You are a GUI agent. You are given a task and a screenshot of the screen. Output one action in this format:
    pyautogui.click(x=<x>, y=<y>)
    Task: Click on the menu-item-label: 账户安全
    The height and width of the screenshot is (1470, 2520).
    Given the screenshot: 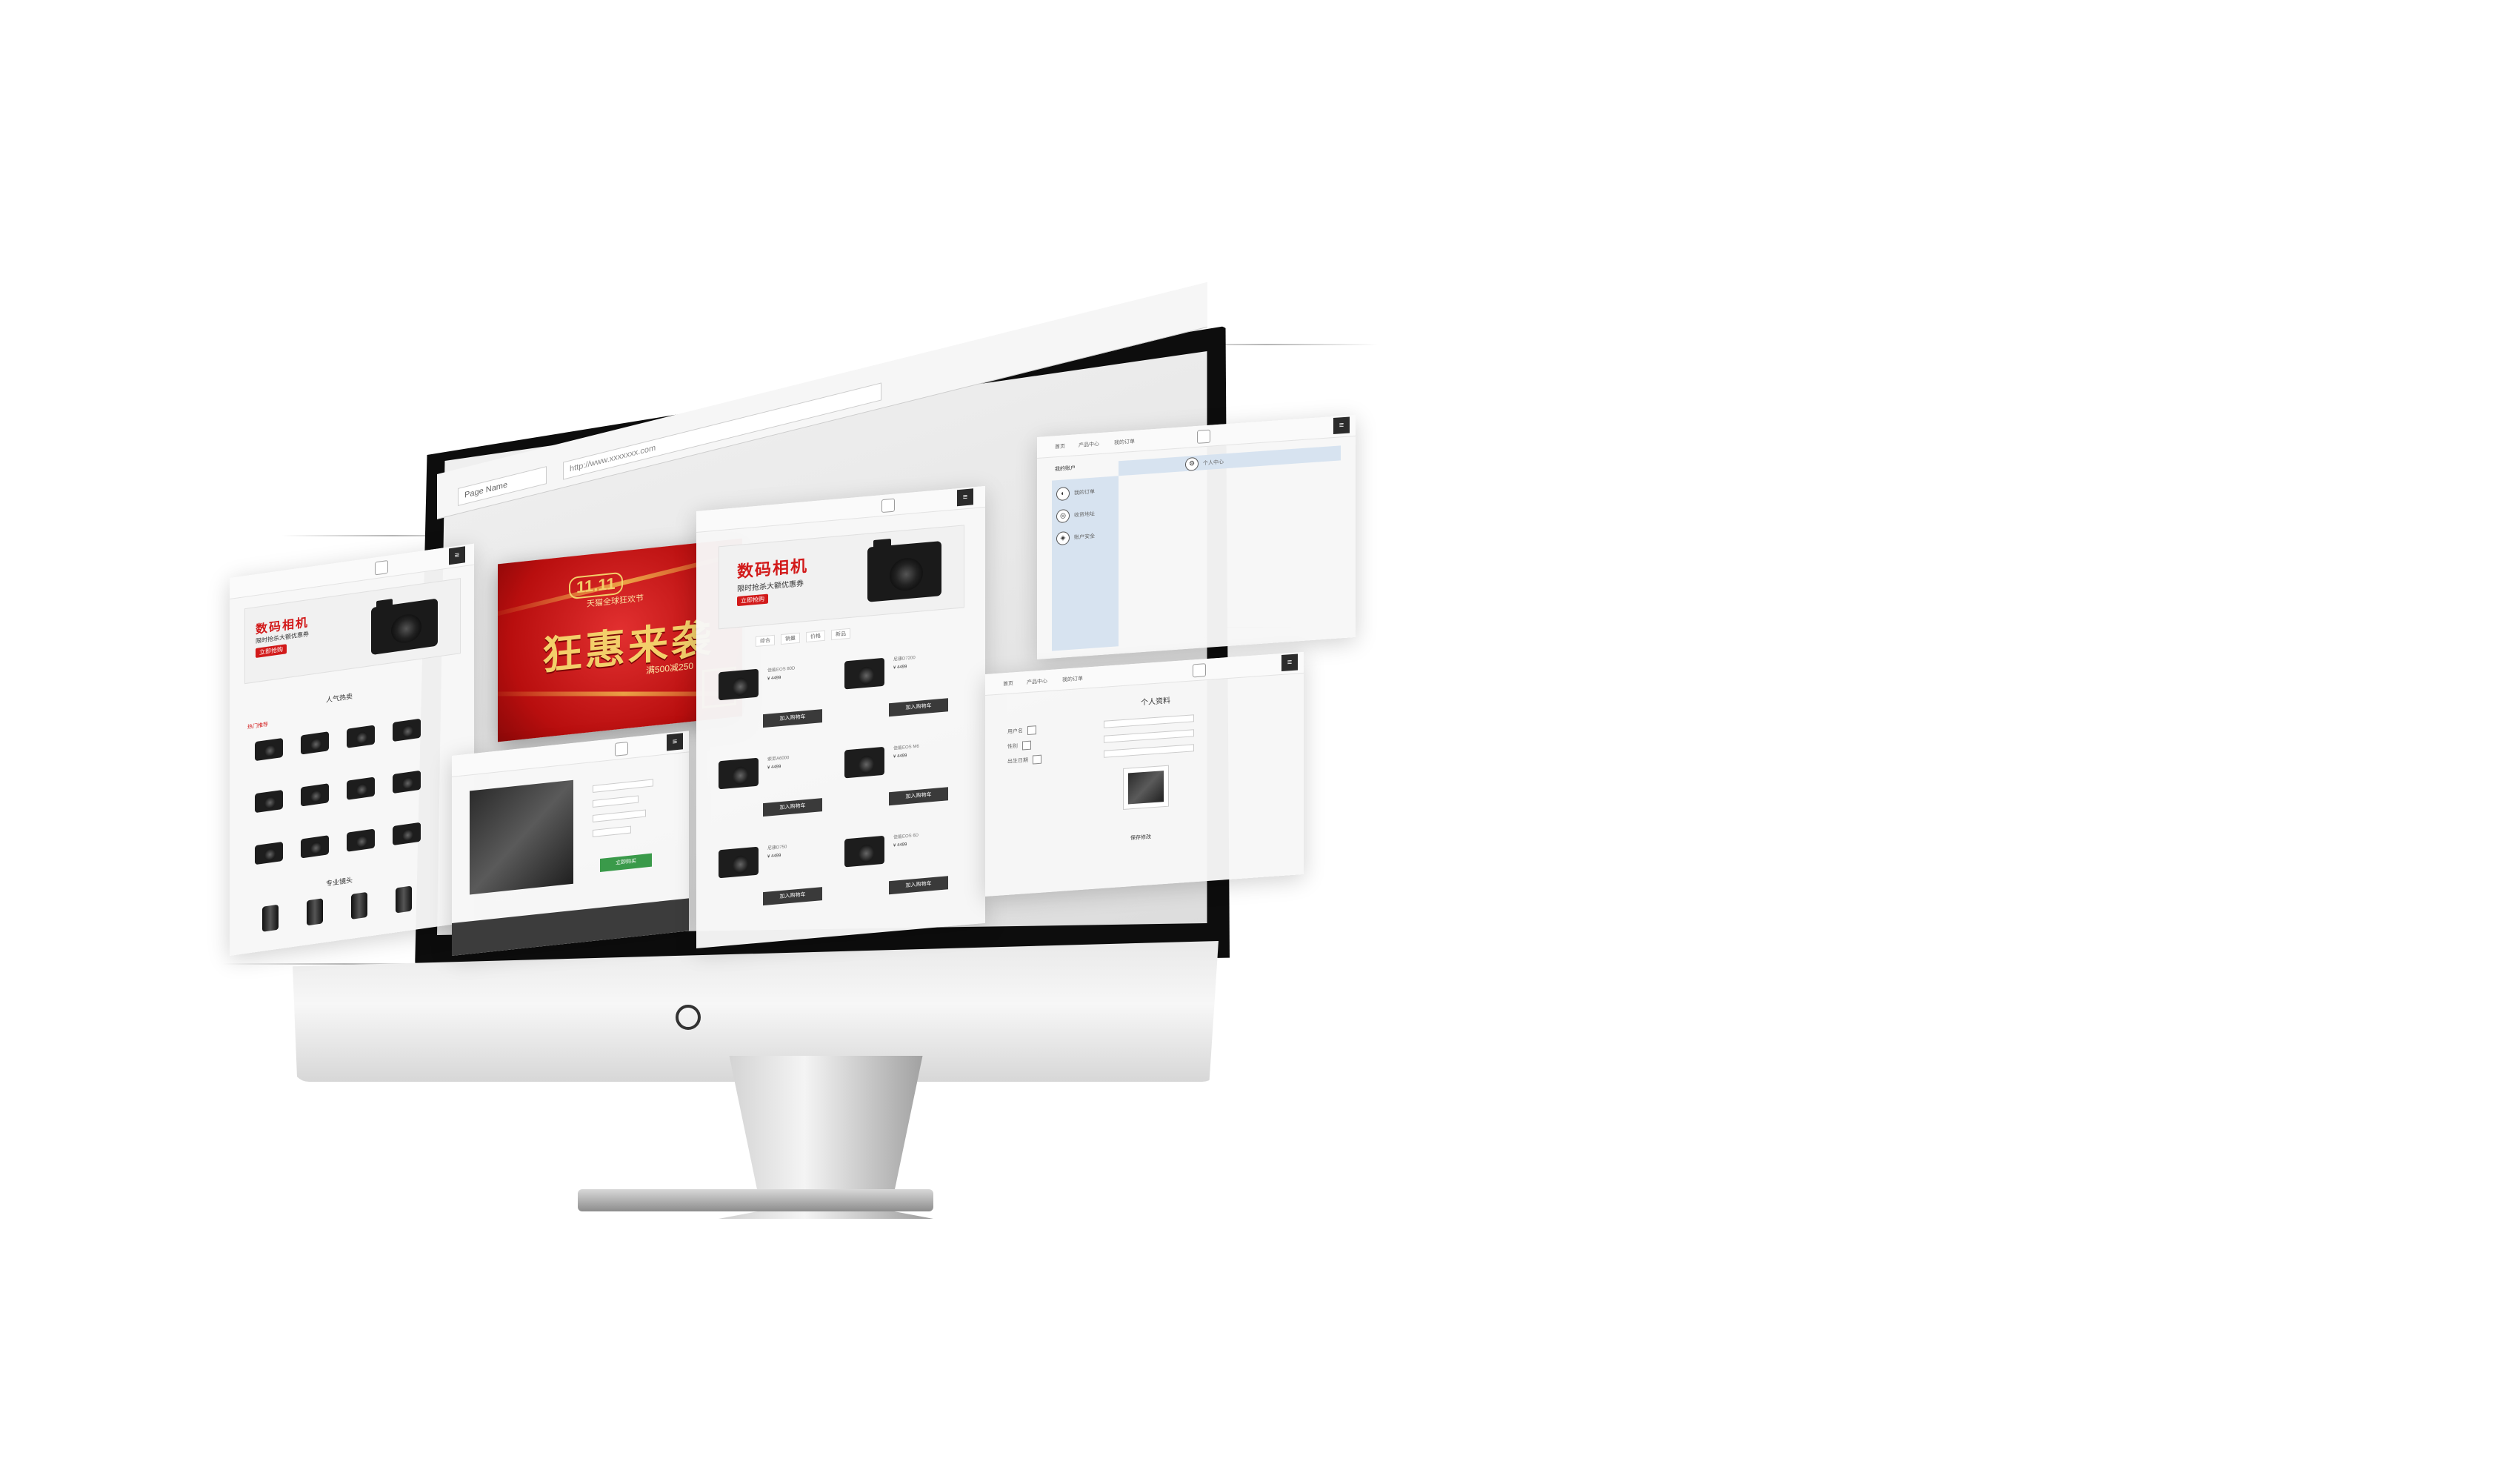 What is the action you would take?
    pyautogui.click(x=1084, y=537)
    